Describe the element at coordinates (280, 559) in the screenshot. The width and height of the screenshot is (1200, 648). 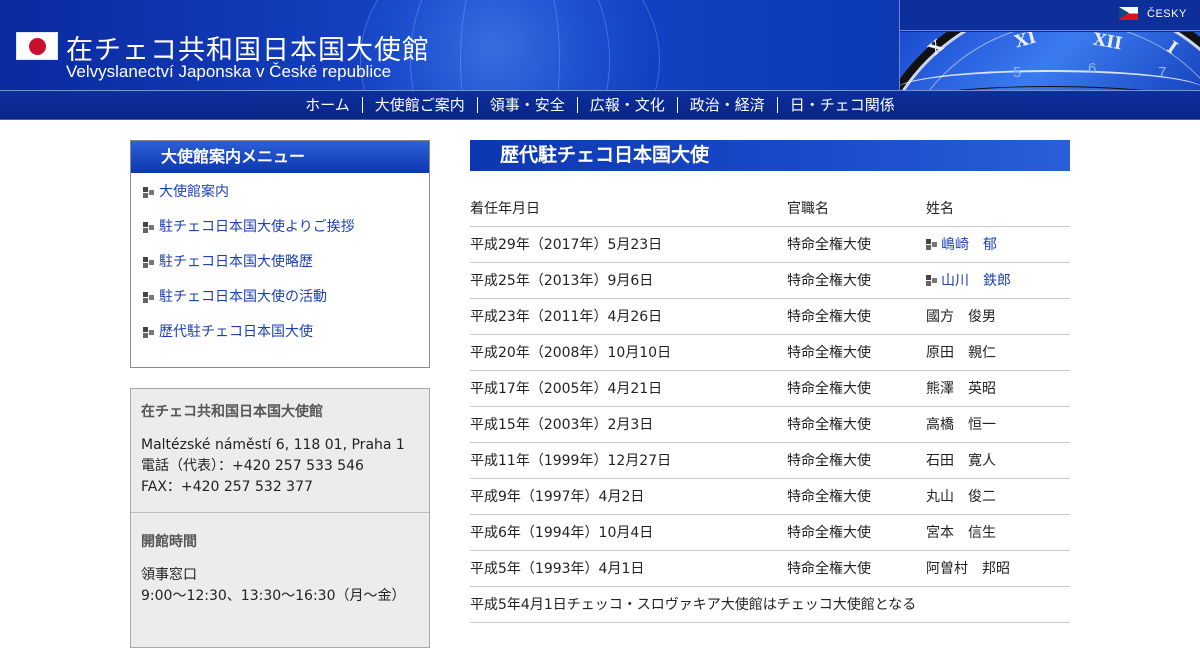
I see `hours-section: 開館時間 領事窓口 9:00〜12:30、13:30〜16:30（月〜金）` at that location.